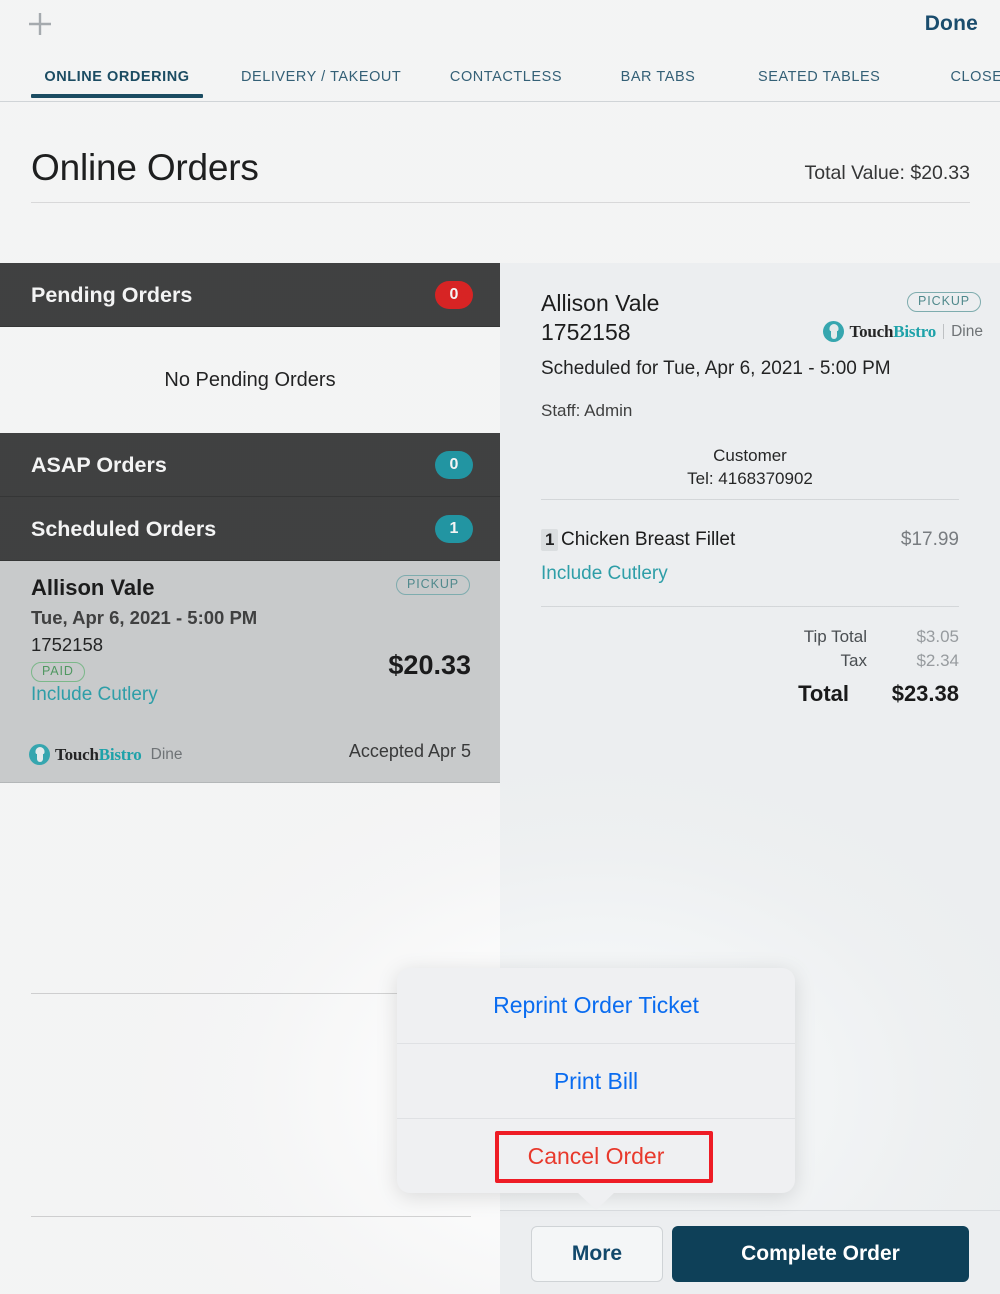 Image resolution: width=1000 pixels, height=1294 pixels. I want to click on order-price: $20.33, so click(429, 665).